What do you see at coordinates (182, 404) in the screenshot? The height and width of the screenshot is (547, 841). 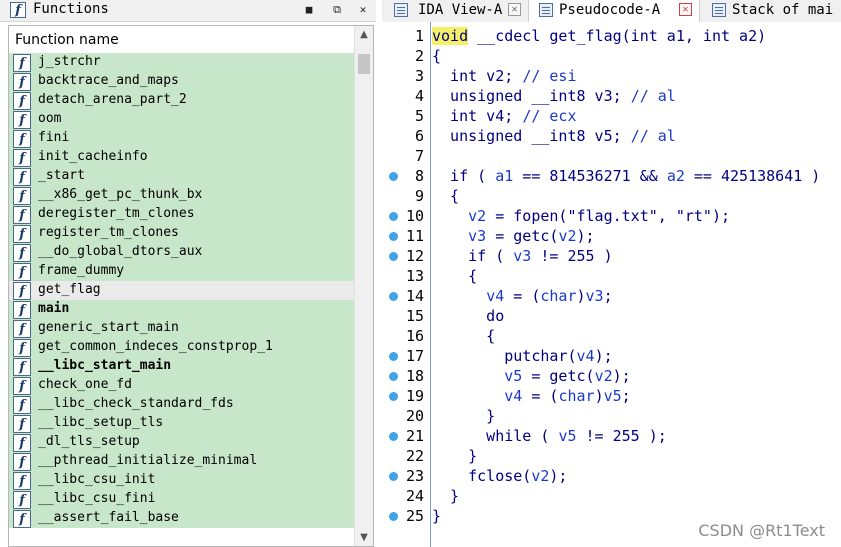 I see `function-row: f __libc_check_standard_fds` at bounding box center [182, 404].